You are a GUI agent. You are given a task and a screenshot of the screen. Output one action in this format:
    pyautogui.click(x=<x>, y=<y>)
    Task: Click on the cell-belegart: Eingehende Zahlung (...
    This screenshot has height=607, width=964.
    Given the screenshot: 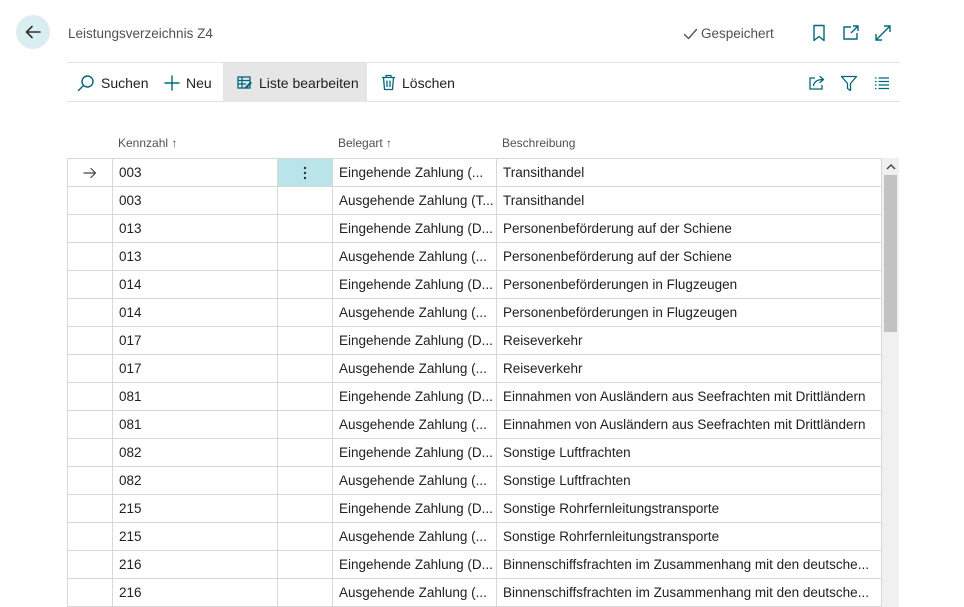 What is the action you would take?
    pyautogui.click(x=415, y=172)
    